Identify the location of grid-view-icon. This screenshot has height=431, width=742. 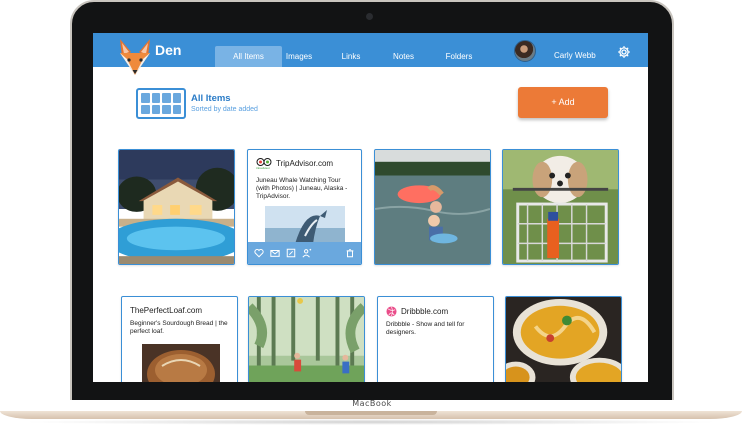
(161, 103).